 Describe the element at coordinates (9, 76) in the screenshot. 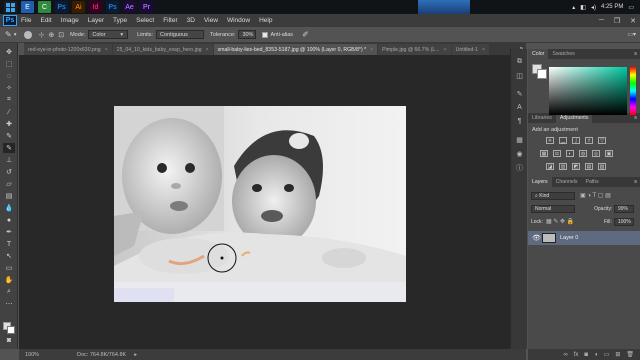

I see `lasso-tool-icon: ◌` at that location.